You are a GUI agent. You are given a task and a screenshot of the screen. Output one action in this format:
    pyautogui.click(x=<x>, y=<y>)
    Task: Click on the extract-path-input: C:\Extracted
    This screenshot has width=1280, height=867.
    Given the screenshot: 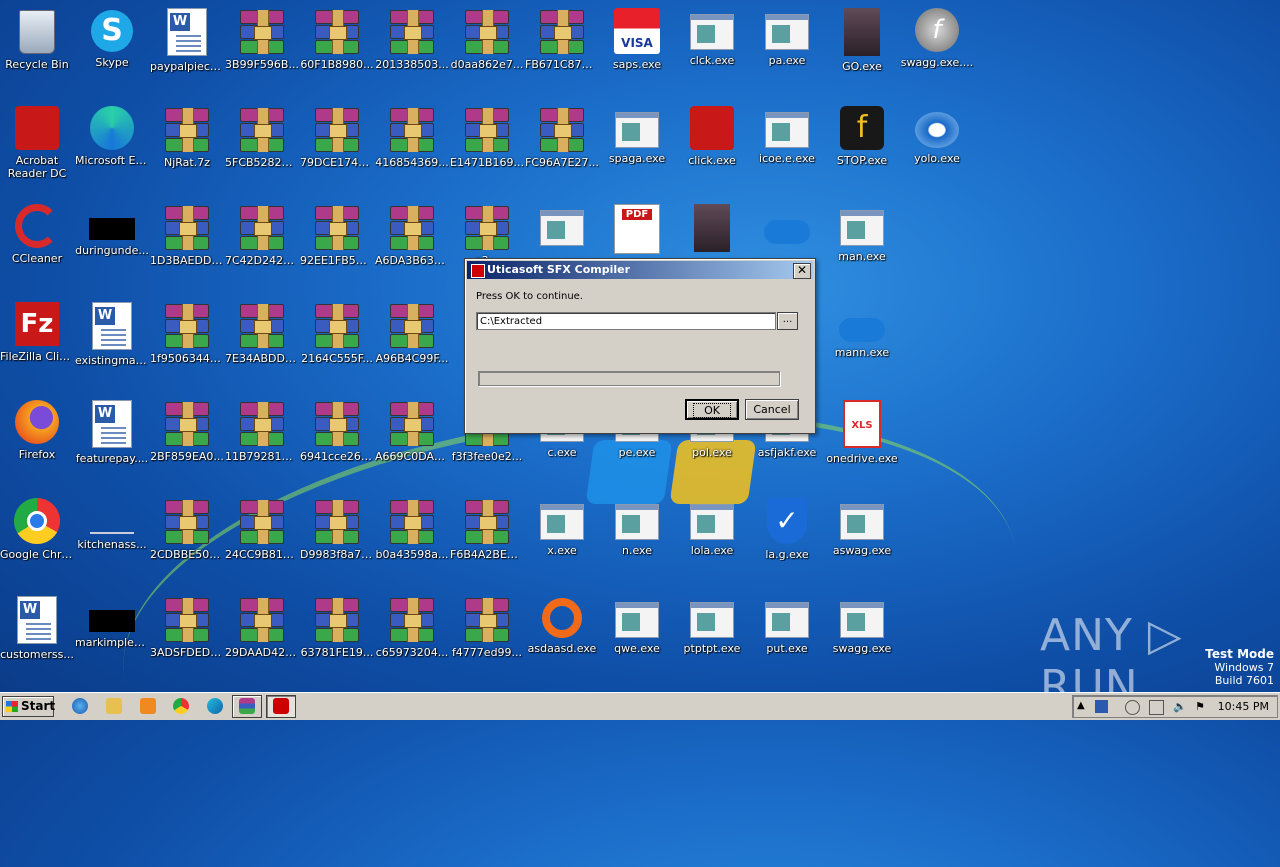 What is the action you would take?
    pyautogui.click(x=626, y=321)
    